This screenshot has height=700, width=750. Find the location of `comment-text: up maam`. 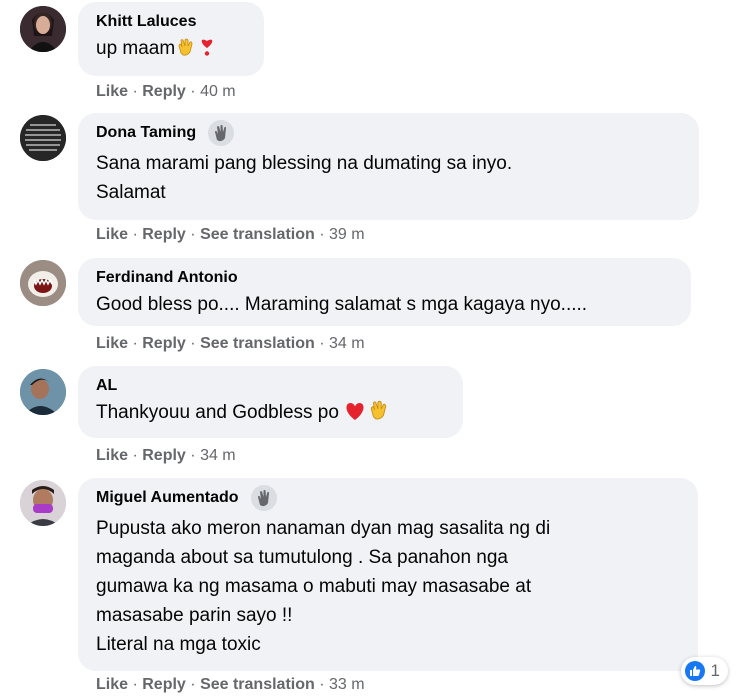

comment-text: up maam is located at coordinates (136, 48).